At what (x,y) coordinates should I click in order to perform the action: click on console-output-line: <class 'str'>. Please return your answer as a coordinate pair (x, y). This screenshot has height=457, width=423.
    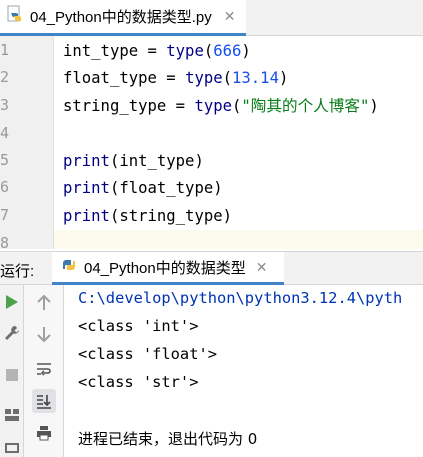
    Looking at the image, I should click on (138, 382).